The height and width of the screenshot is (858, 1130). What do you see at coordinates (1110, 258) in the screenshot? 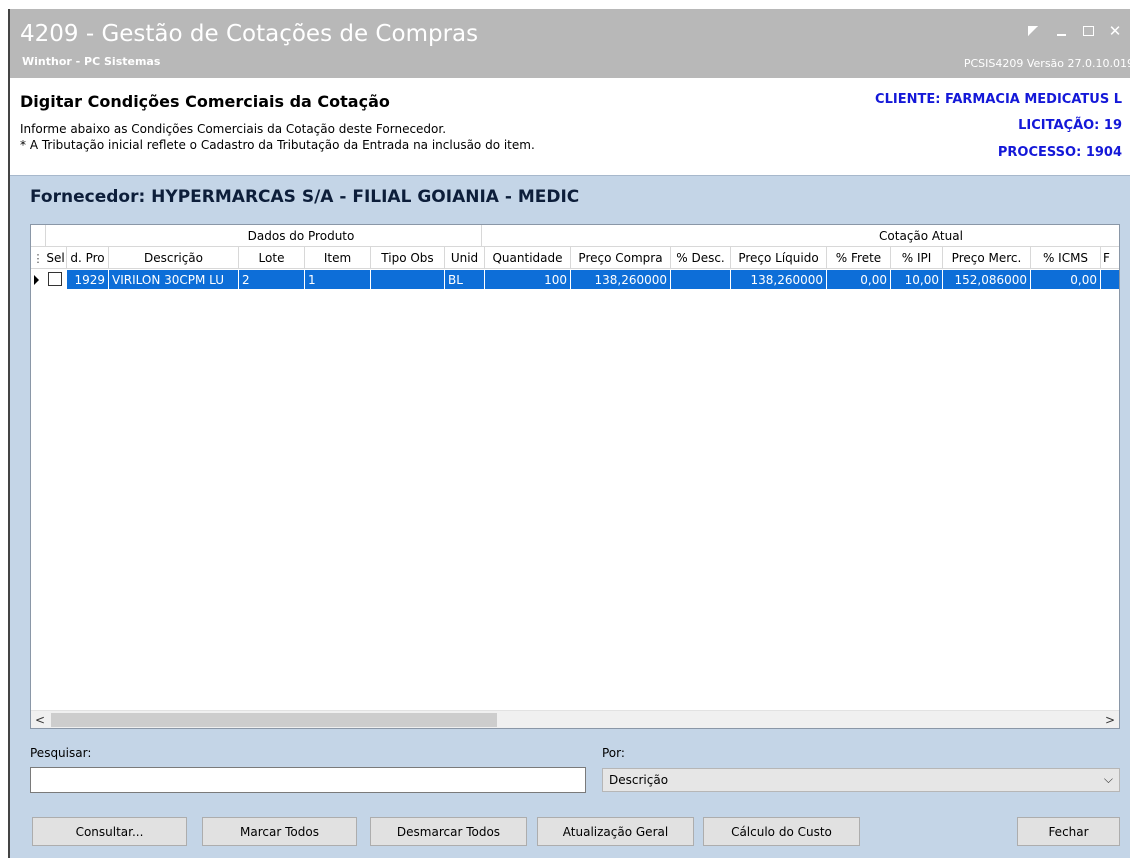
I see `col-extra: F` at bounding box center [1110, 258].